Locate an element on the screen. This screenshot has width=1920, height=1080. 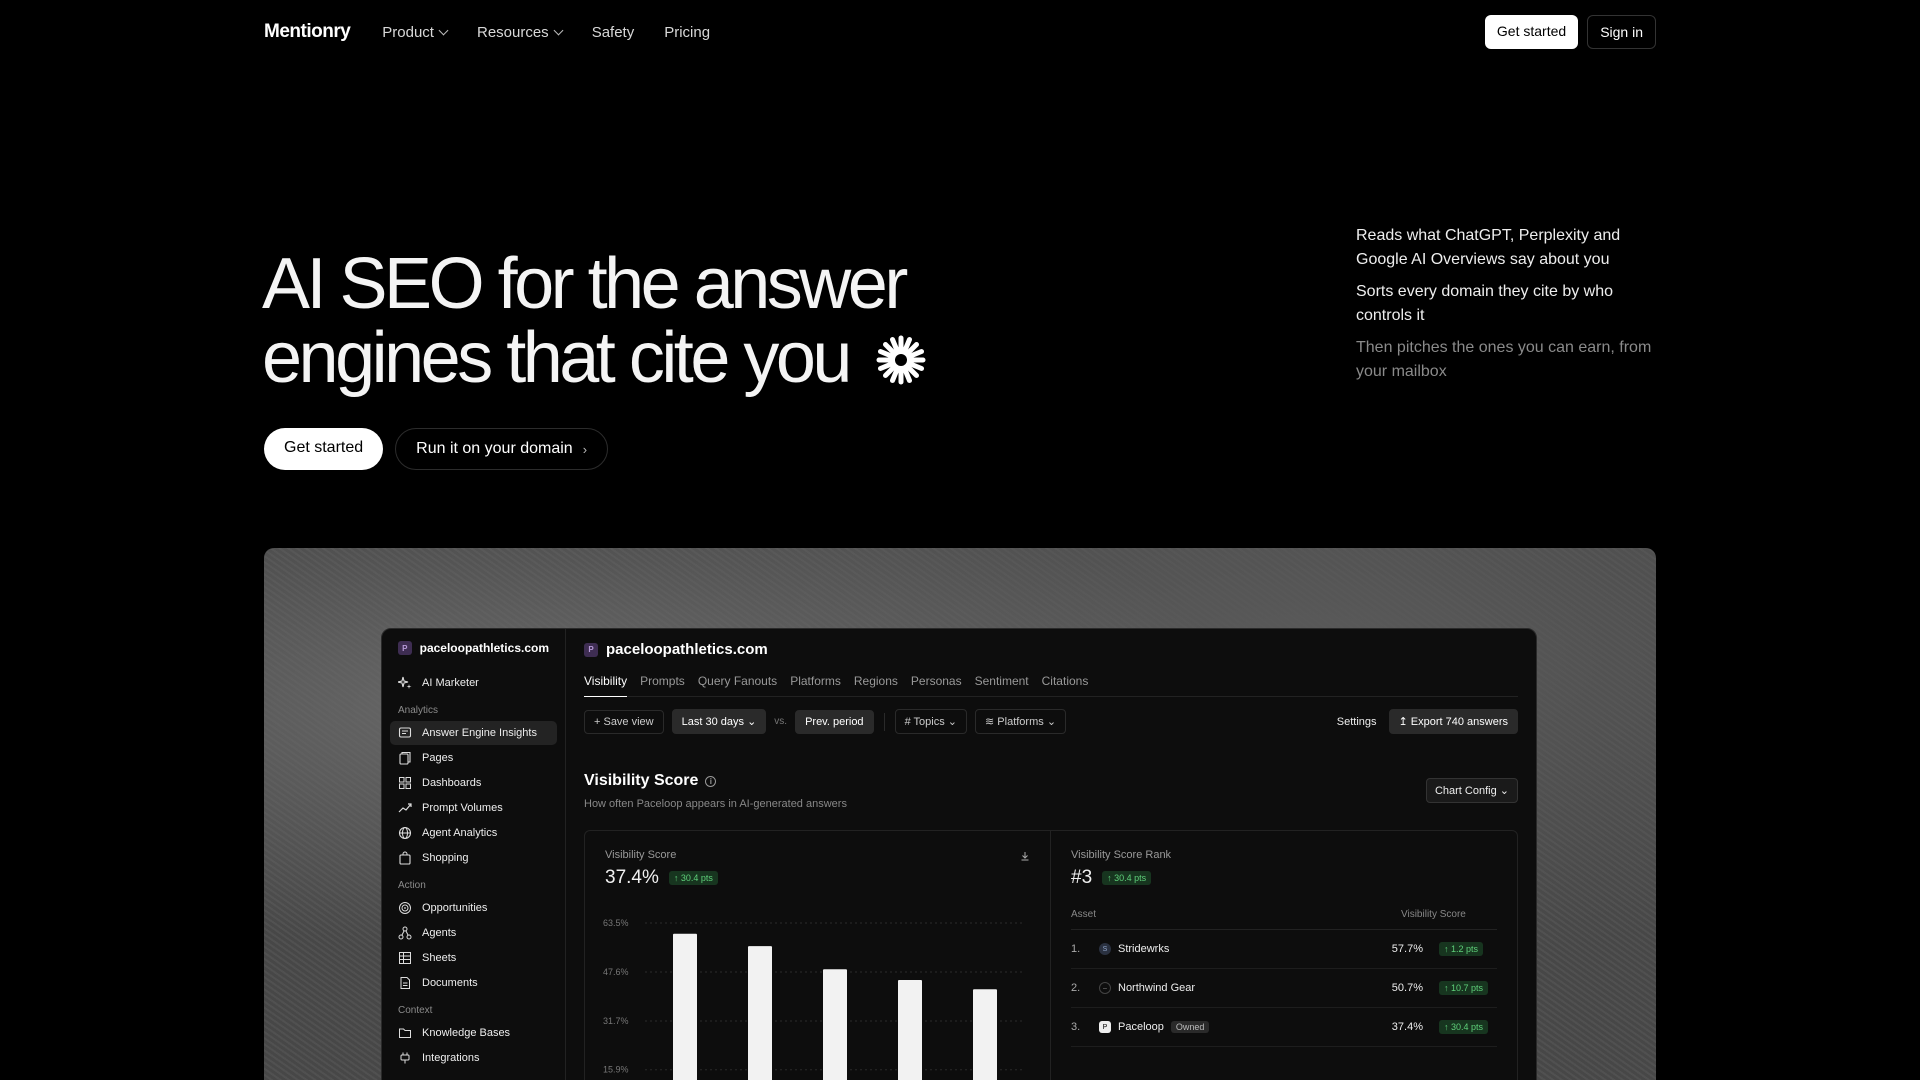
tab-prompts: Prompts is located at coordinates (662, 681).